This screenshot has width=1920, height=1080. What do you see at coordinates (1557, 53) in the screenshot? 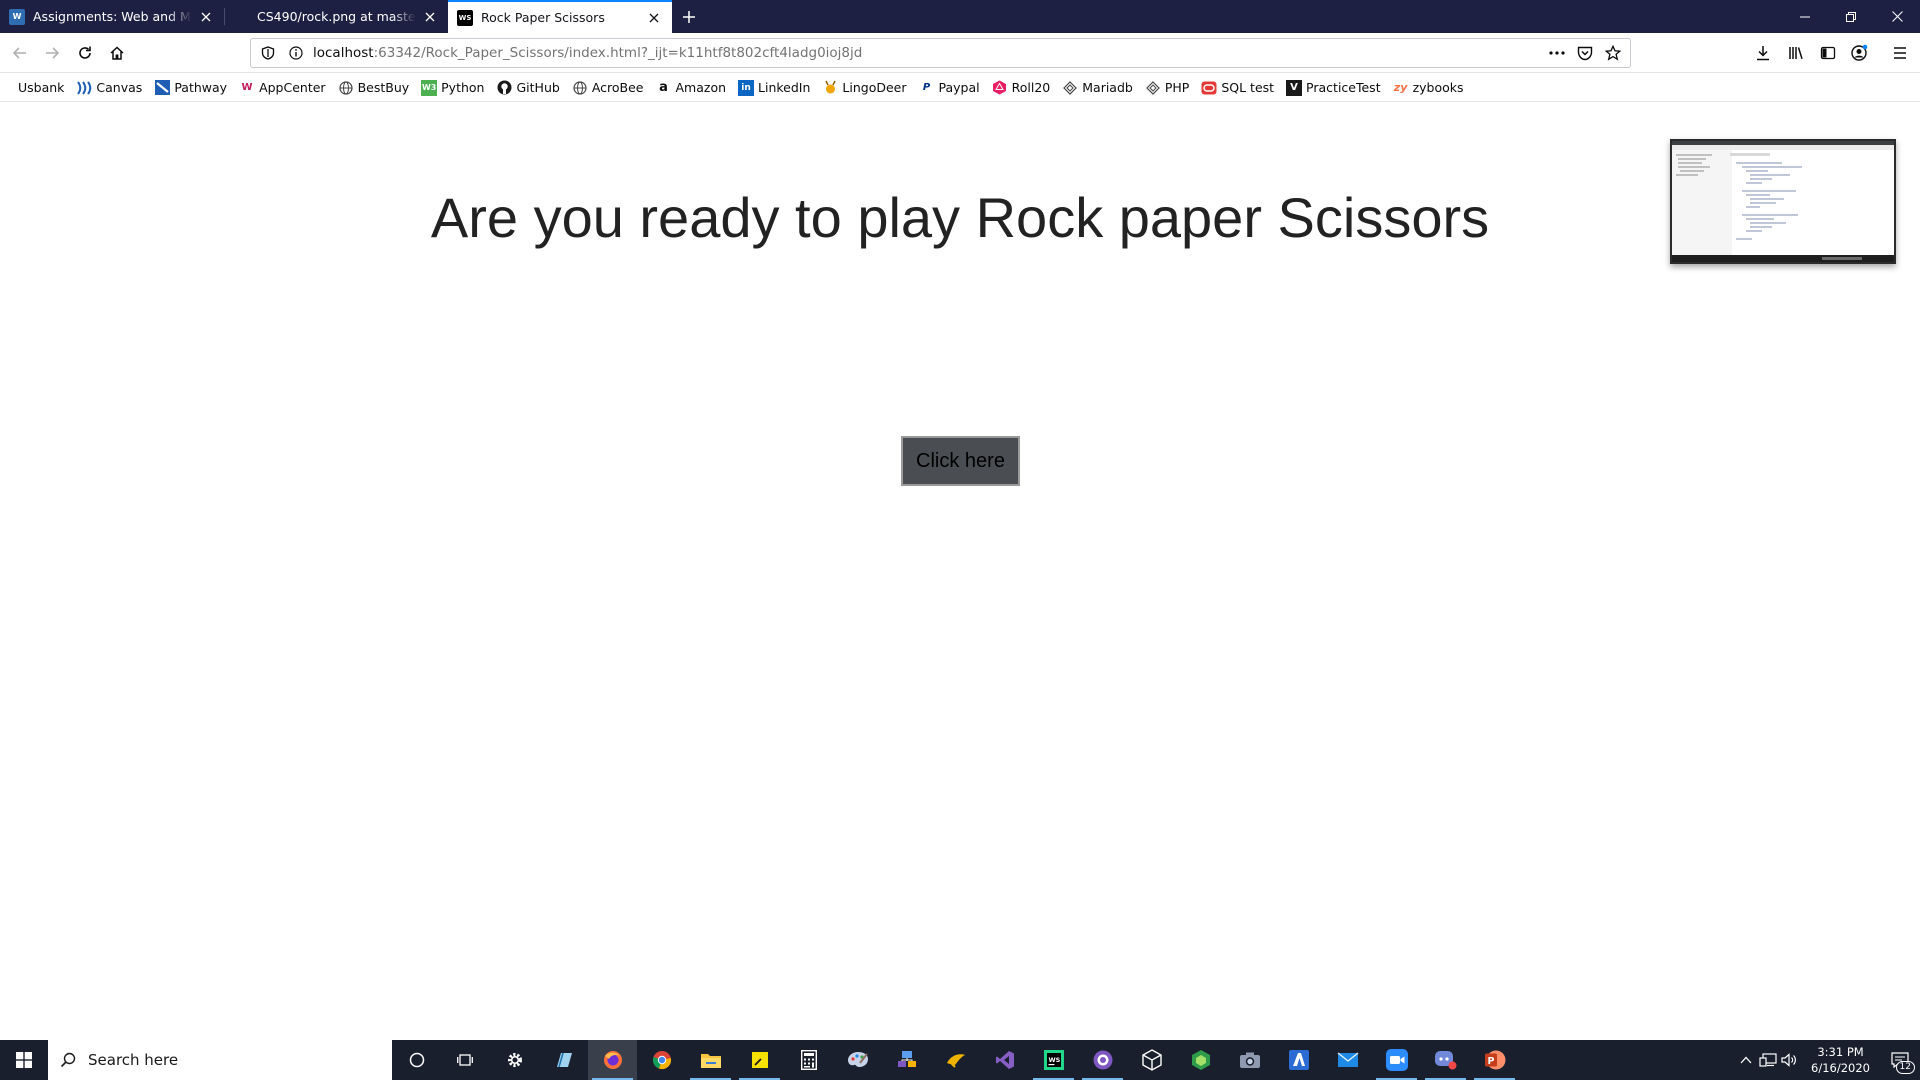
I see `page-actions-more-icon` at bounding box center [1557, 53].